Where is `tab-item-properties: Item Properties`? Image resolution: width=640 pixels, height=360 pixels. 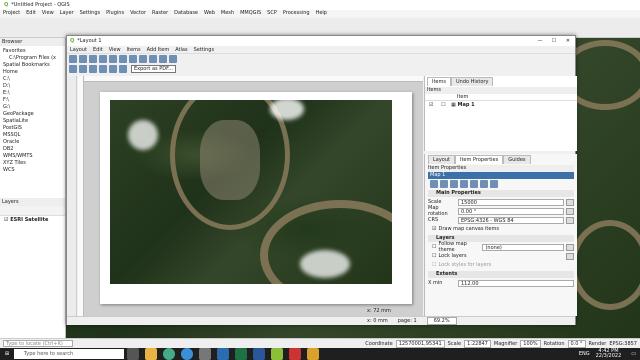
tab-item-properties: Item Properties is located at coordinates (479, 159).